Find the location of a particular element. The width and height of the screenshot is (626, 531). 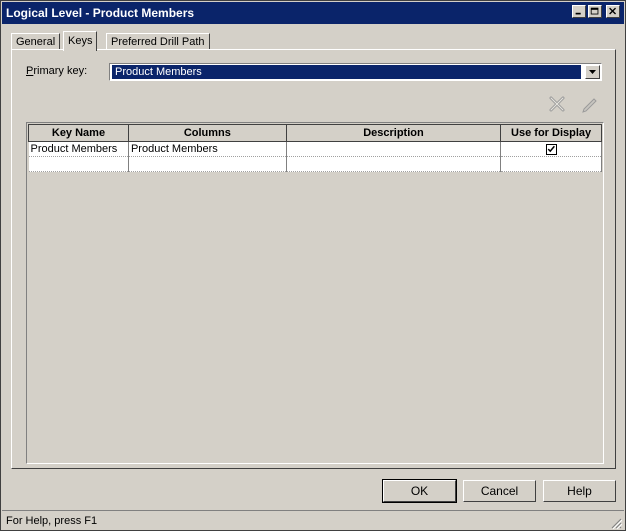

window-controls is located at coordinates (596, 11).